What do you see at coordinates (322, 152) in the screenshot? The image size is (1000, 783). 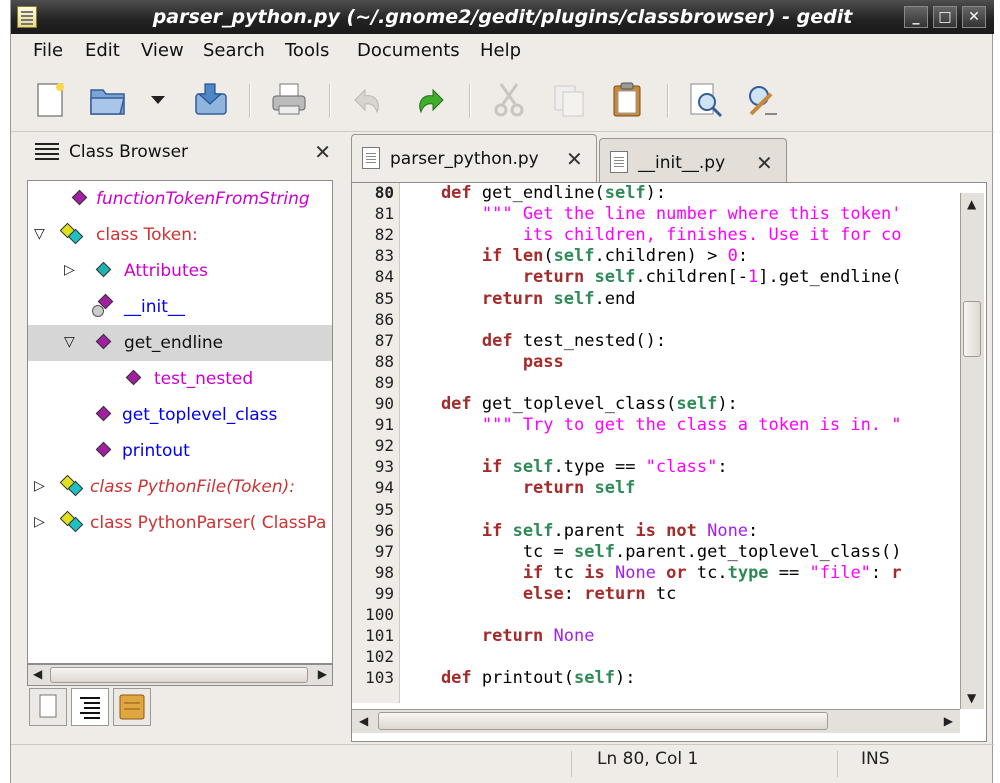 I see `side-panel-close-icon: ✕` at bounding box center [322, 152].